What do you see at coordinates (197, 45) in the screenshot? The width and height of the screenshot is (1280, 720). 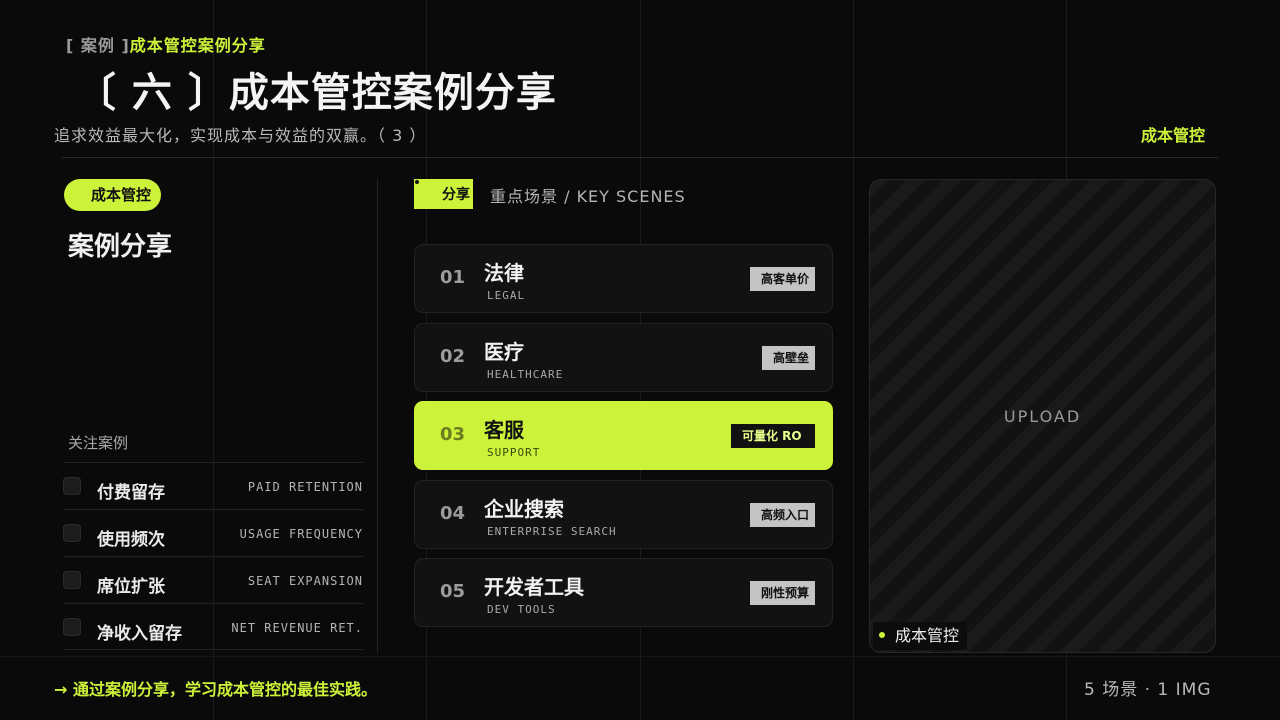 I see `kicker-text: 成本管控案例分享` at bounding box center [197, 45].